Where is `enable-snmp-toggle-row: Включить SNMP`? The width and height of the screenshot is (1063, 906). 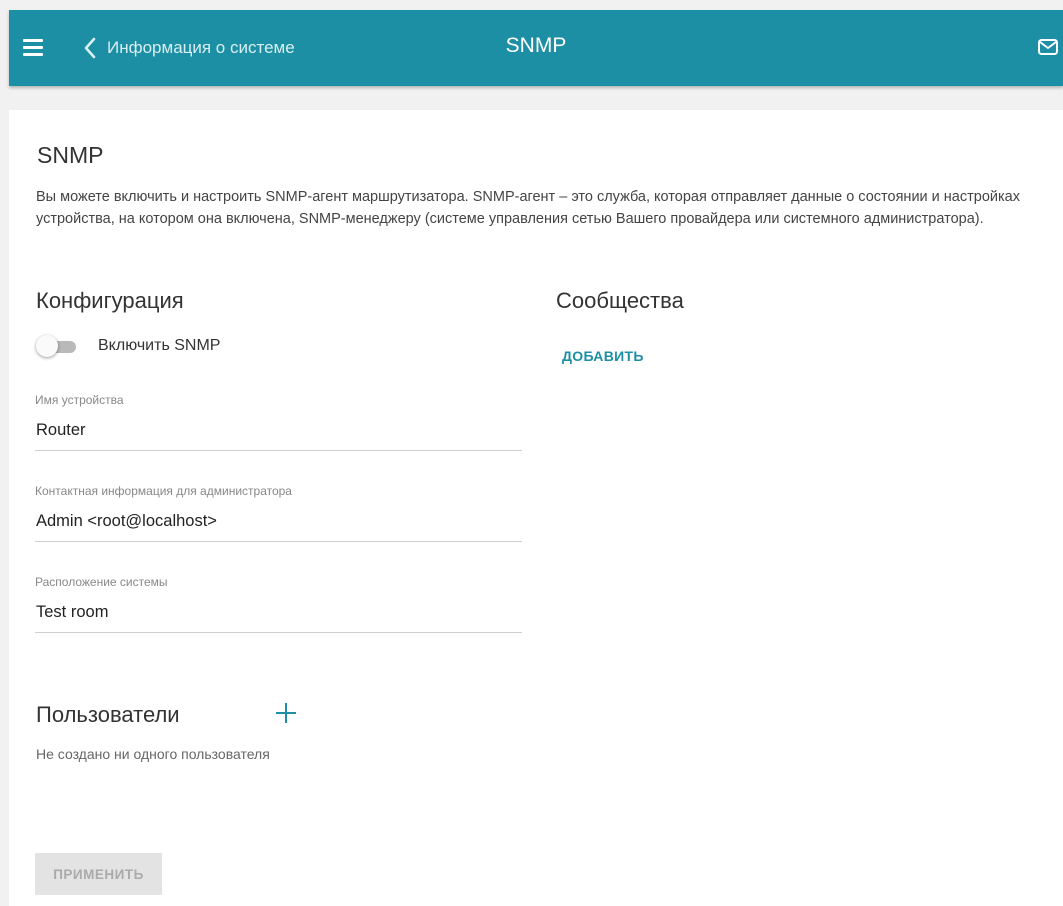 enable-snmp-toggle-row: Включить SNMP is located at coordinates (128, 346).